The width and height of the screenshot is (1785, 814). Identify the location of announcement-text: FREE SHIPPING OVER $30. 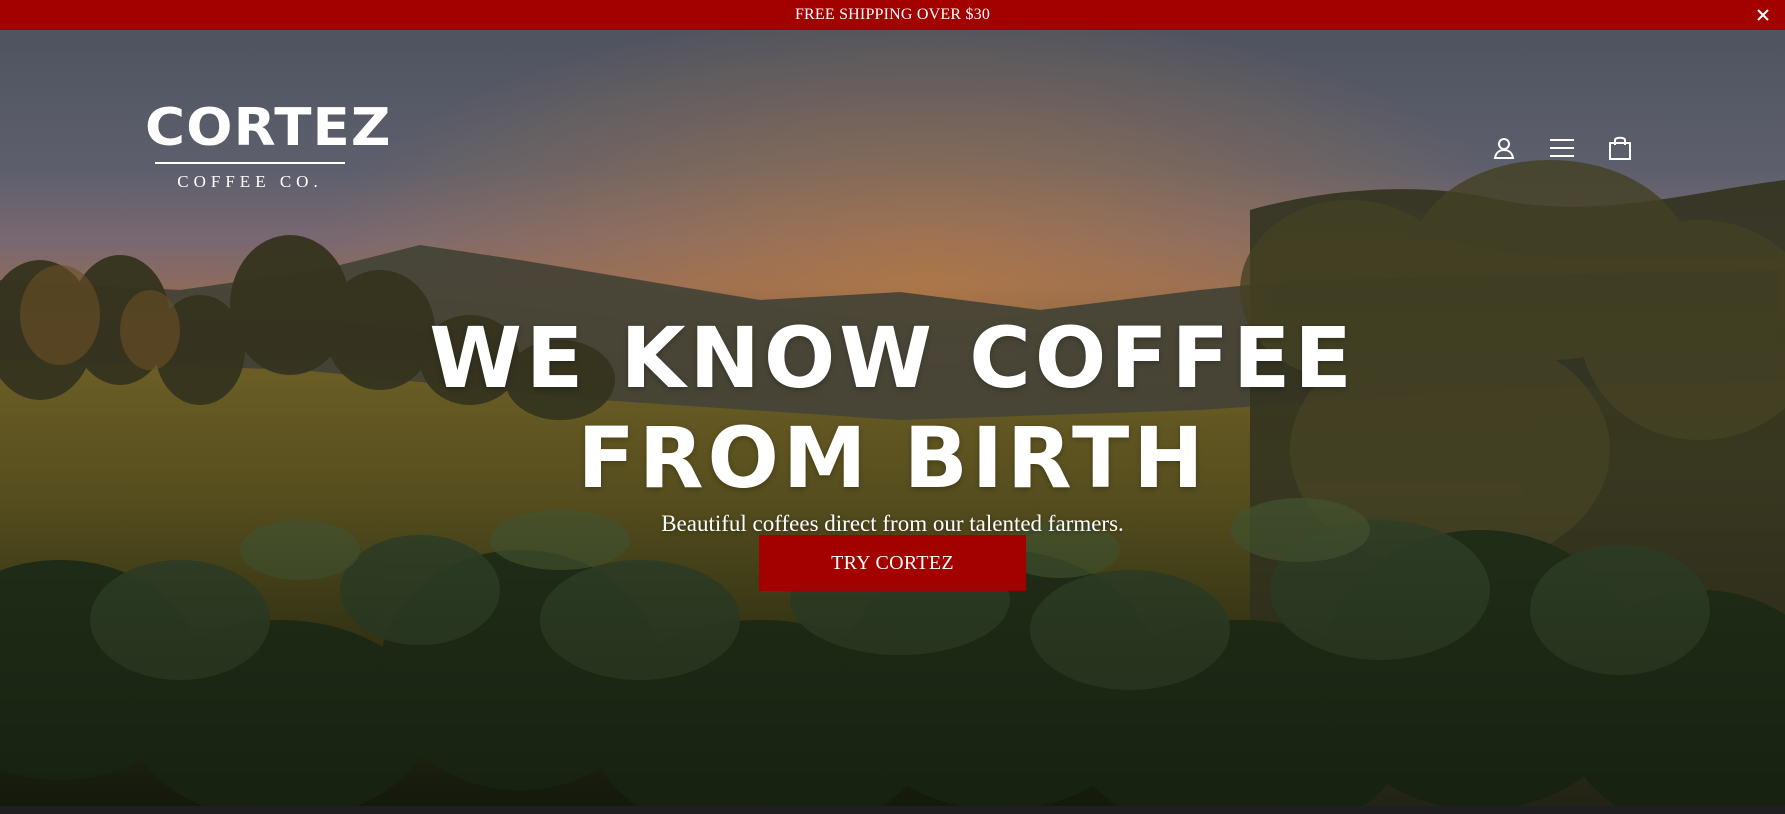
(892, 14).